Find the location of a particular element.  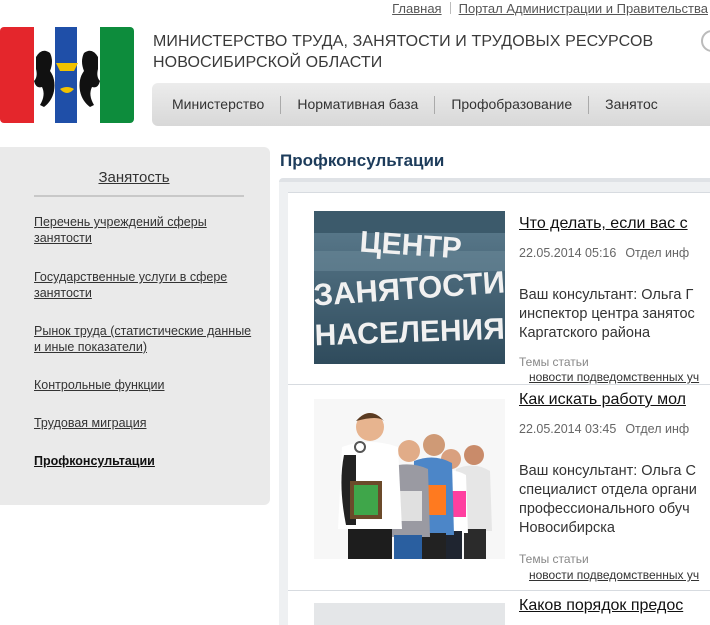

nav-item-employment: Занятос is located at coordinates (631, 104).